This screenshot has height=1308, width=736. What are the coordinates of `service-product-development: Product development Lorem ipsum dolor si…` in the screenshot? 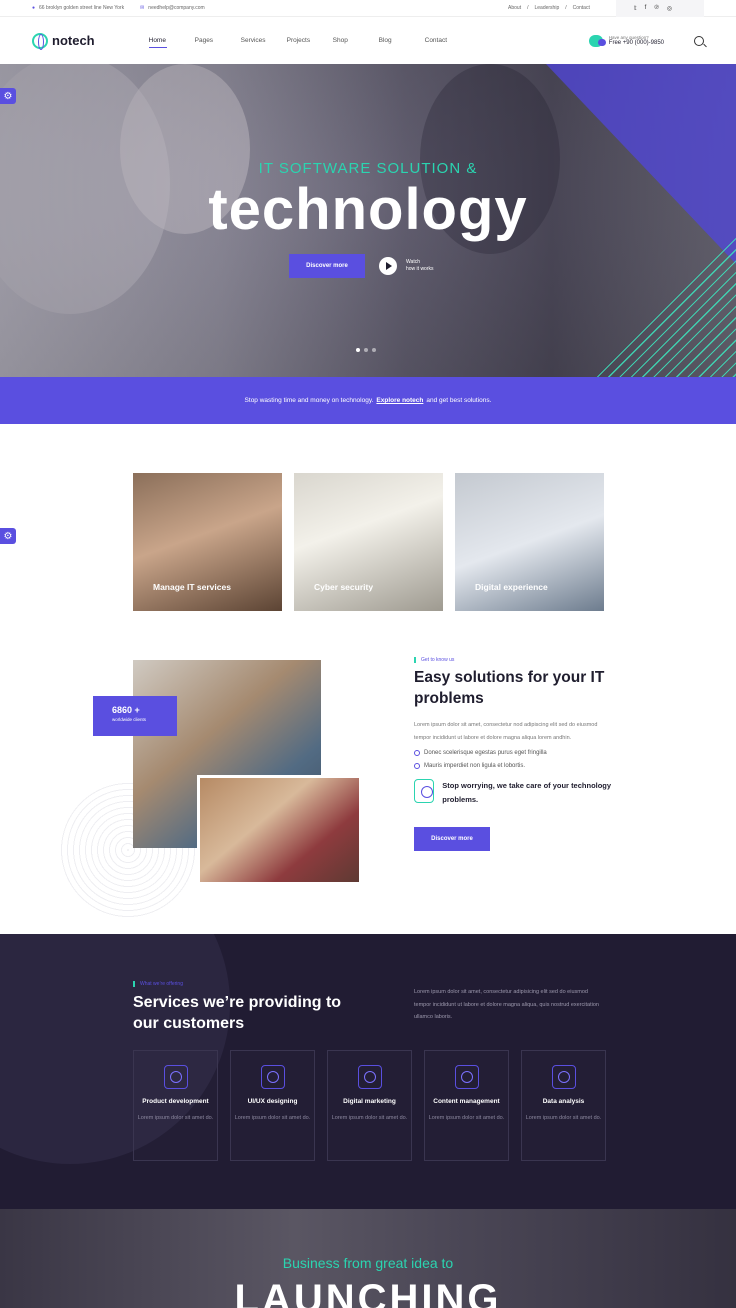 It's located at (175, 1105).